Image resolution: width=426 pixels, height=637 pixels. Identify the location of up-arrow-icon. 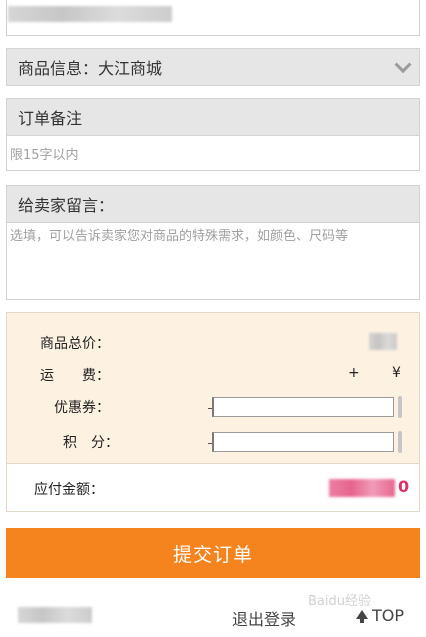
(362, 616).